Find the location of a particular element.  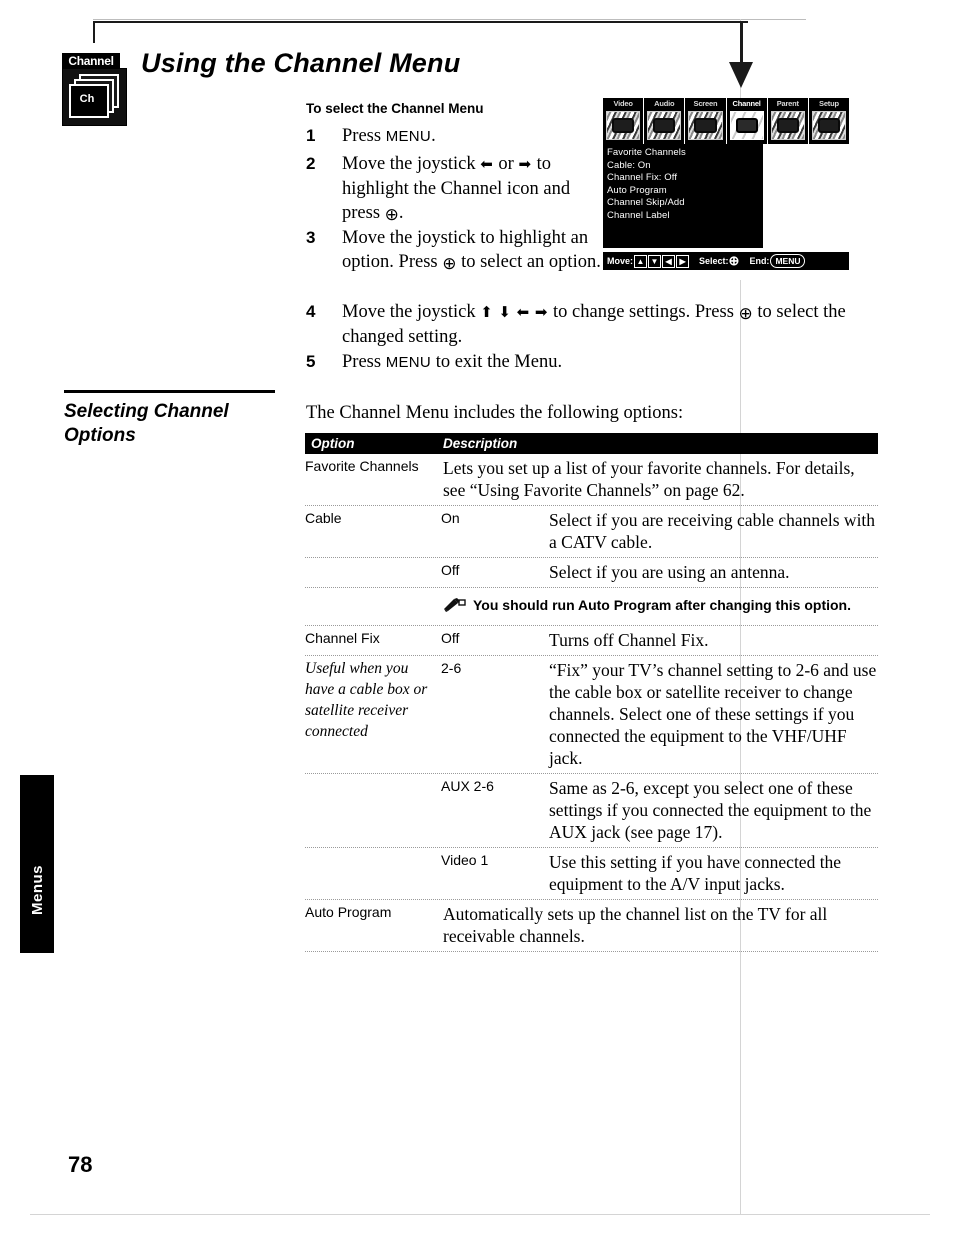

tv-tab-parent: Parent is located at coordinates (788, 121).